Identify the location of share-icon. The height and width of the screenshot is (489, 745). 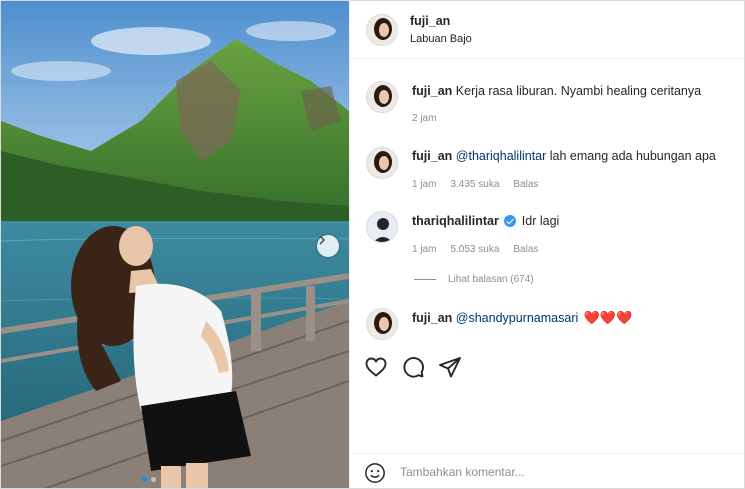
(450, 367).